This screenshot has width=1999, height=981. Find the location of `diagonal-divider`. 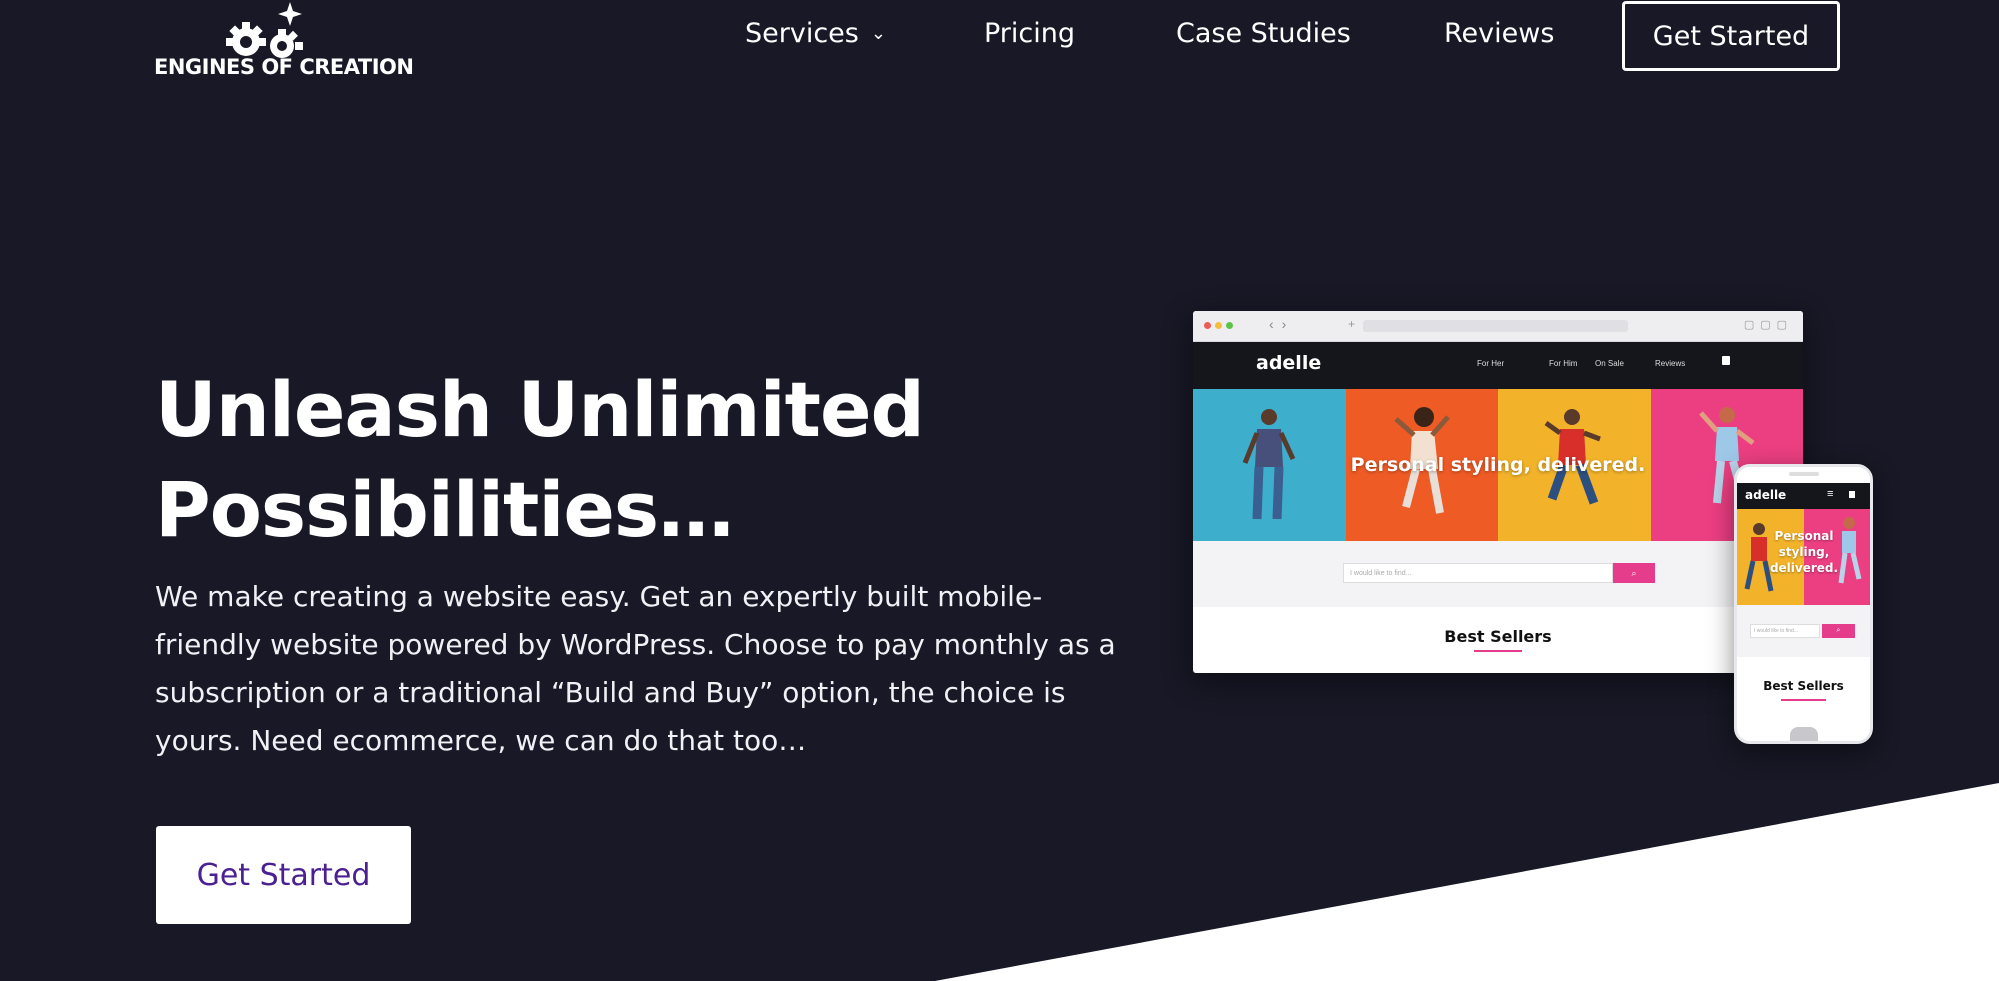

diagonal-divider is located at coordinates (1467, 882).